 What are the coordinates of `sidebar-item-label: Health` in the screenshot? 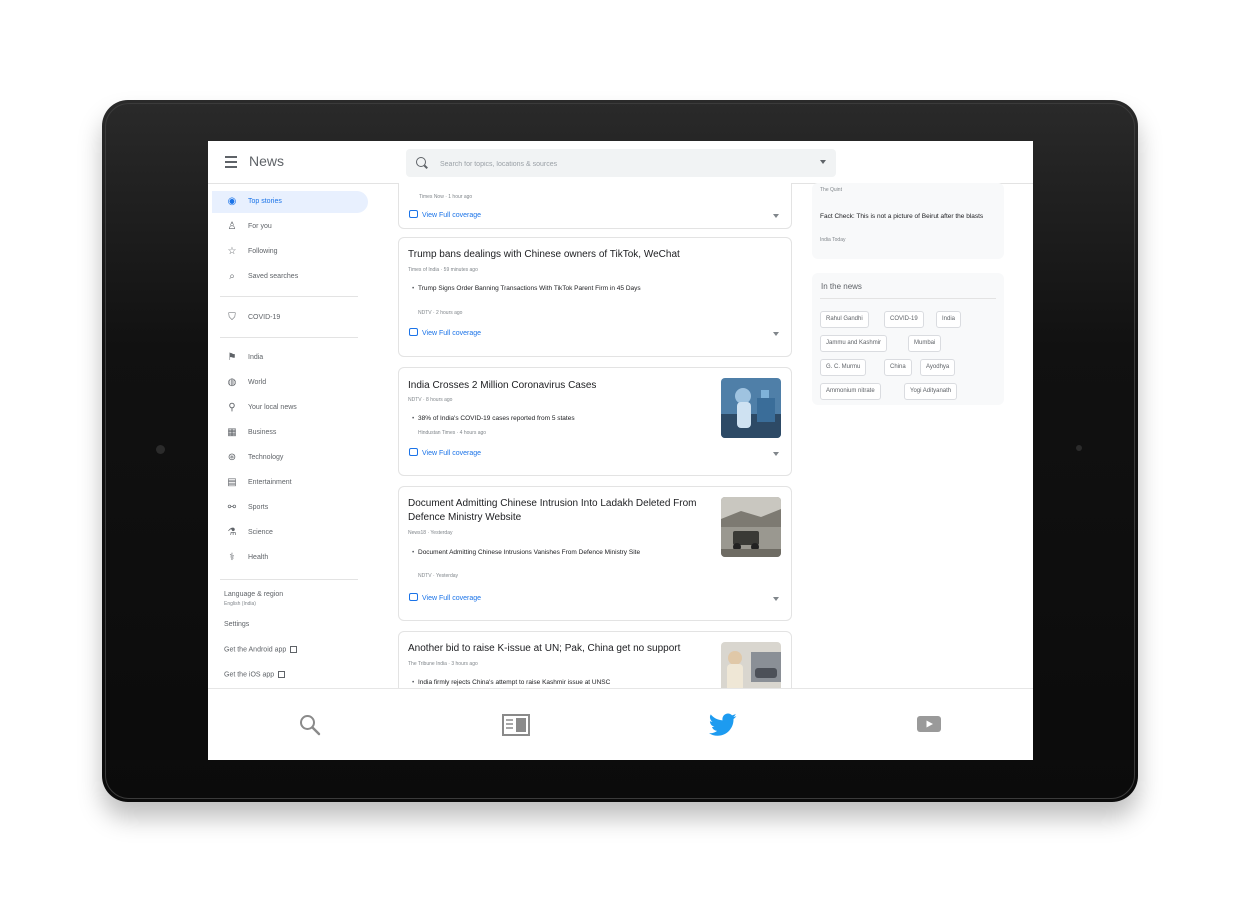 It's located at (258, 557).